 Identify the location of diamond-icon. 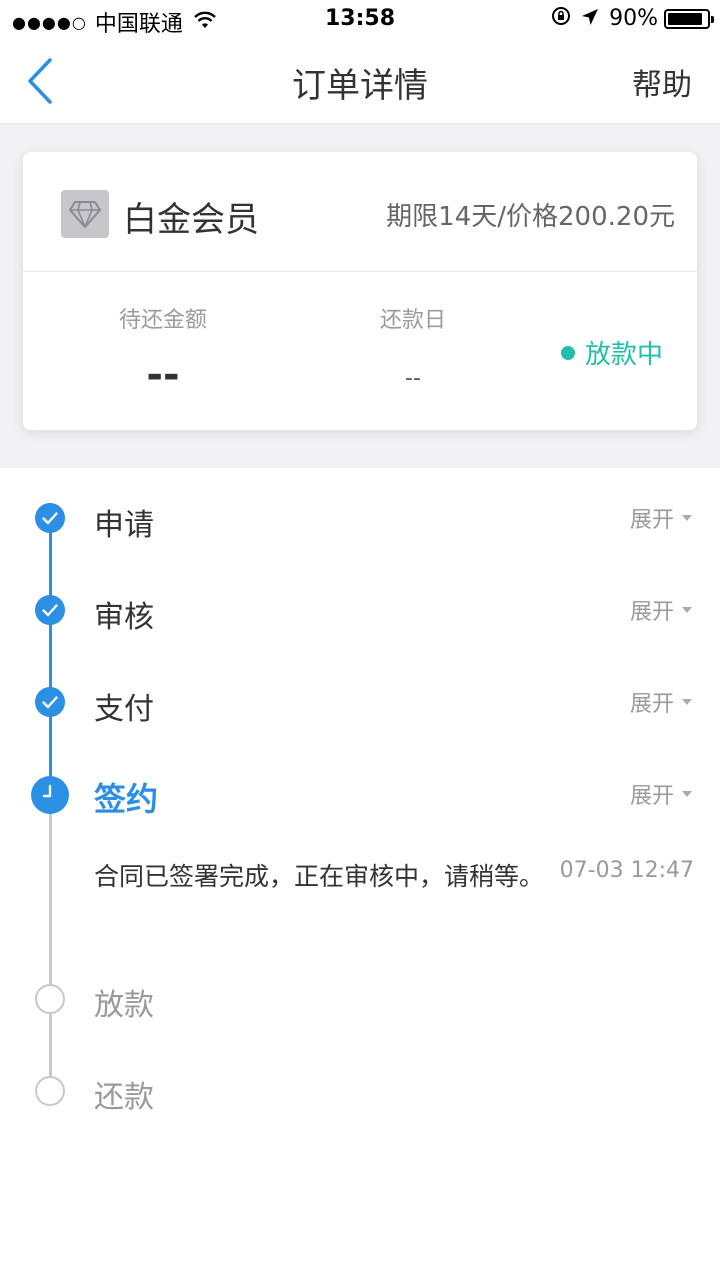
(85, 214).